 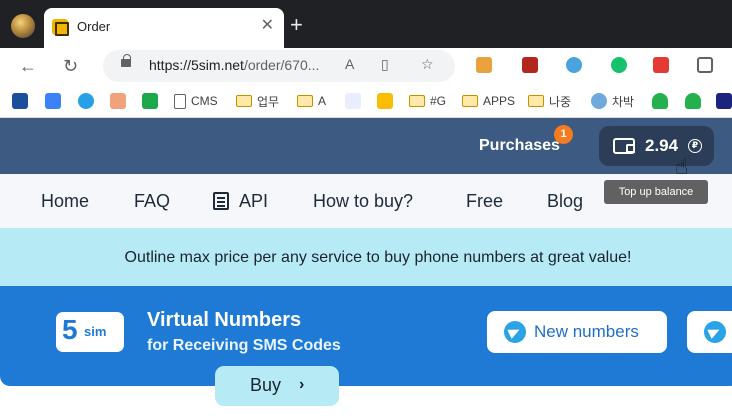 I want to click on buy-button: Buy ›, so click(x=277, y=386).